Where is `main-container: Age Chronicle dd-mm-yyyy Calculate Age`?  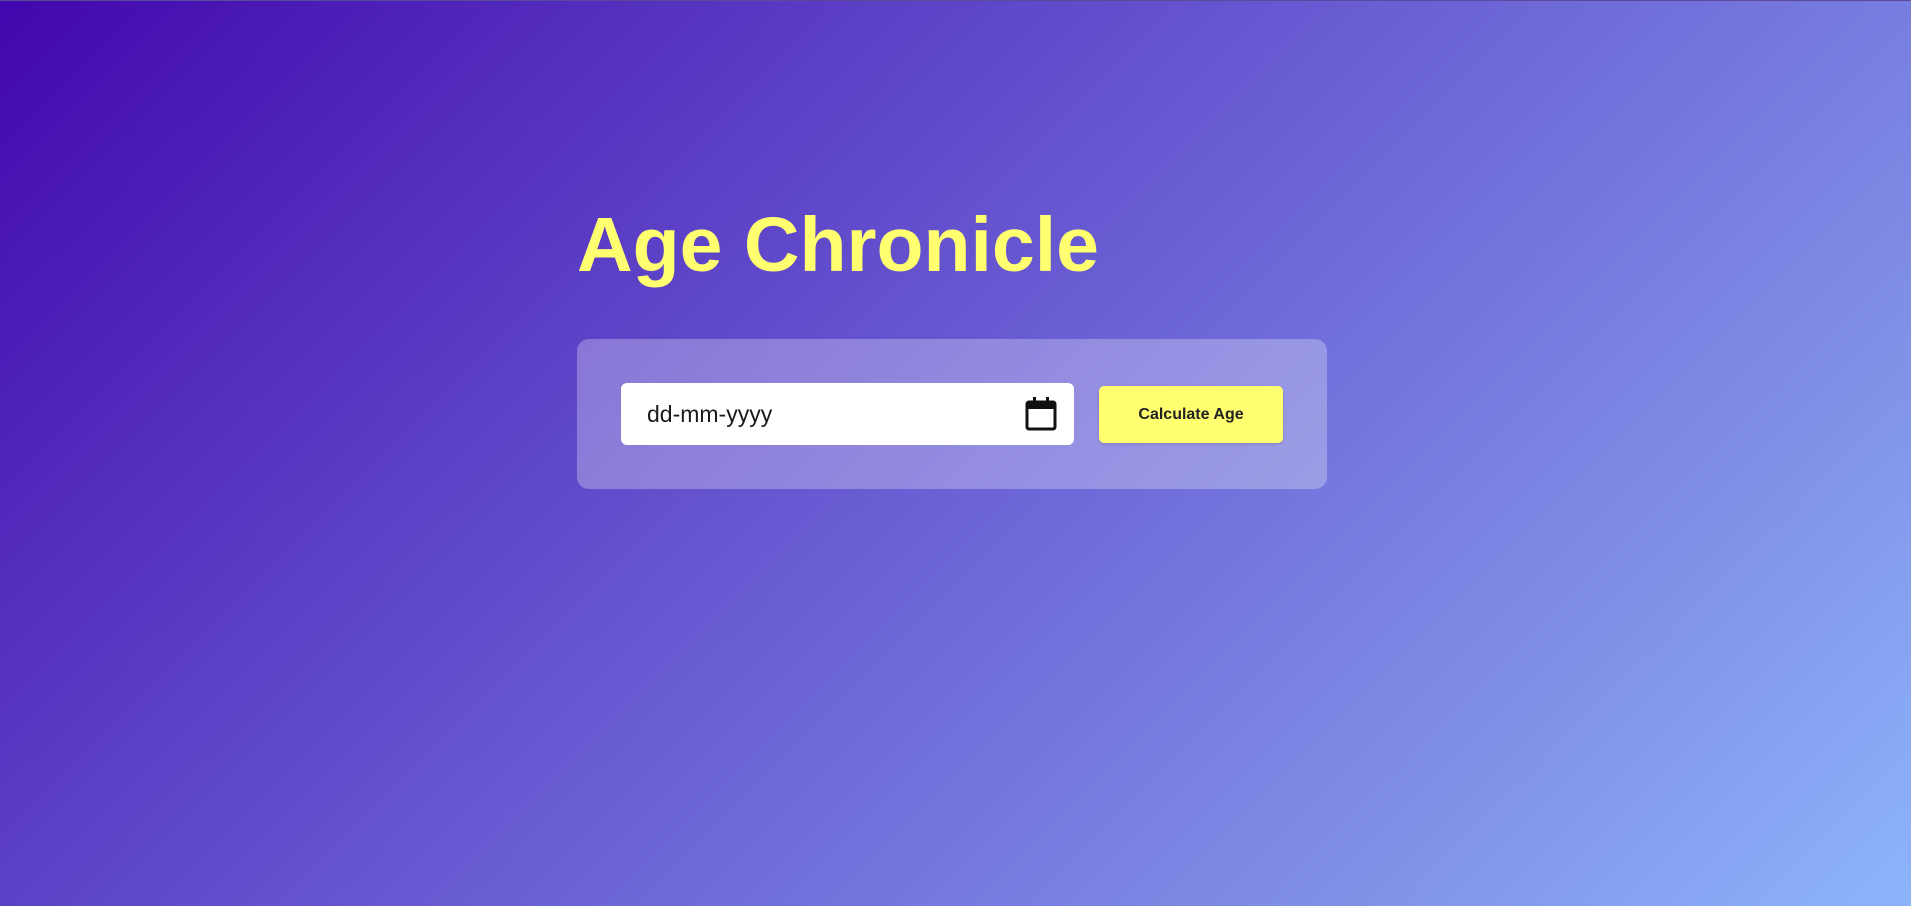 main-container: Age Chronicle dd-mm-yyyy Calculate Age is located at coordinates (952, 342).